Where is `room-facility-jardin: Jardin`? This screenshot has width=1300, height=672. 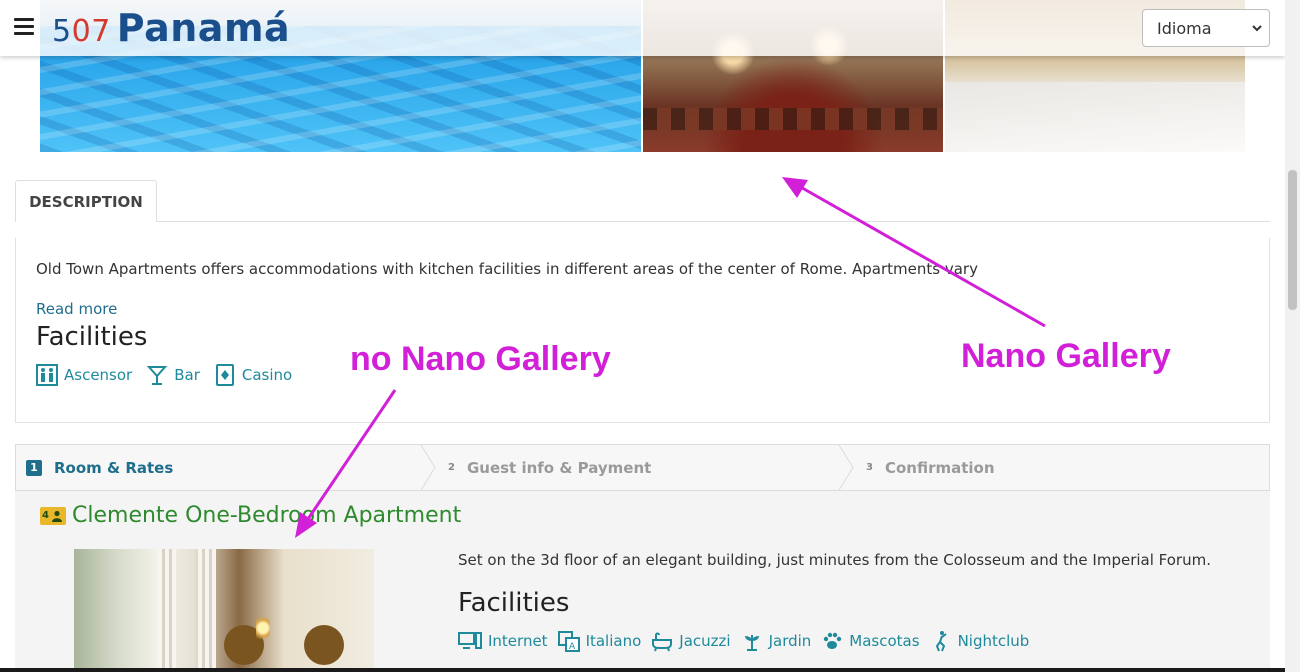
room-facility-jardin: Jardin is located at coordinates (776, 641).